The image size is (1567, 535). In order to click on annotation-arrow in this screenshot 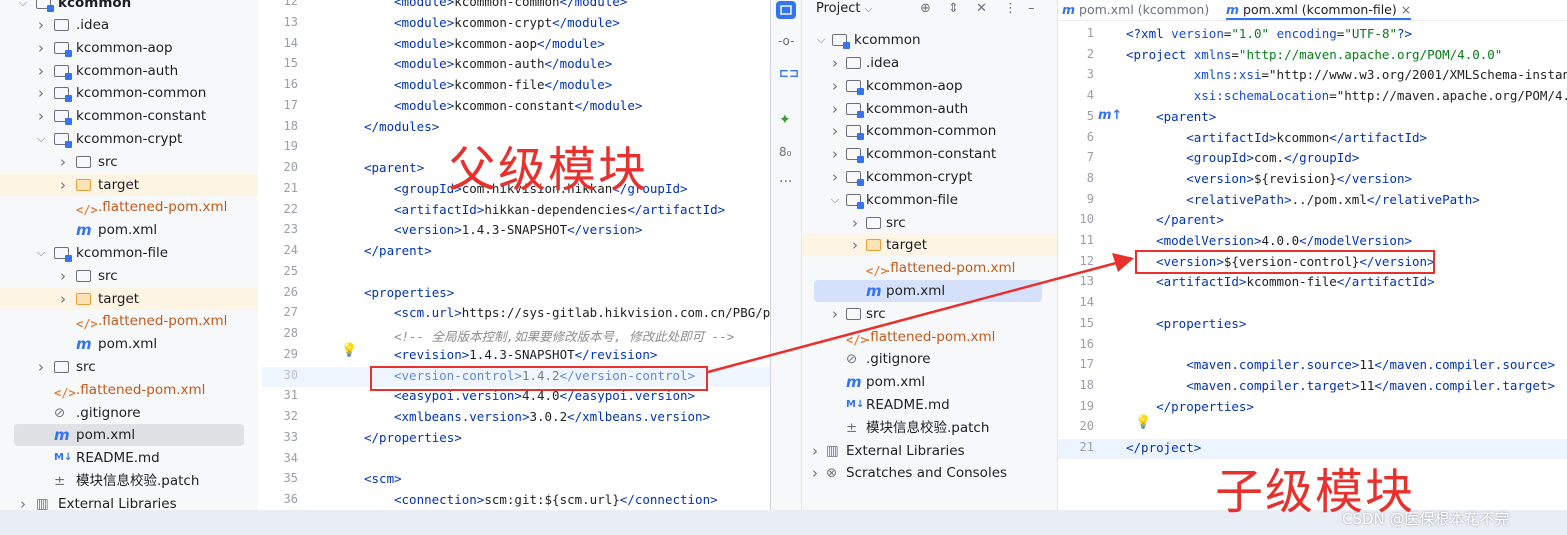, I will do `click(920, 313)`.